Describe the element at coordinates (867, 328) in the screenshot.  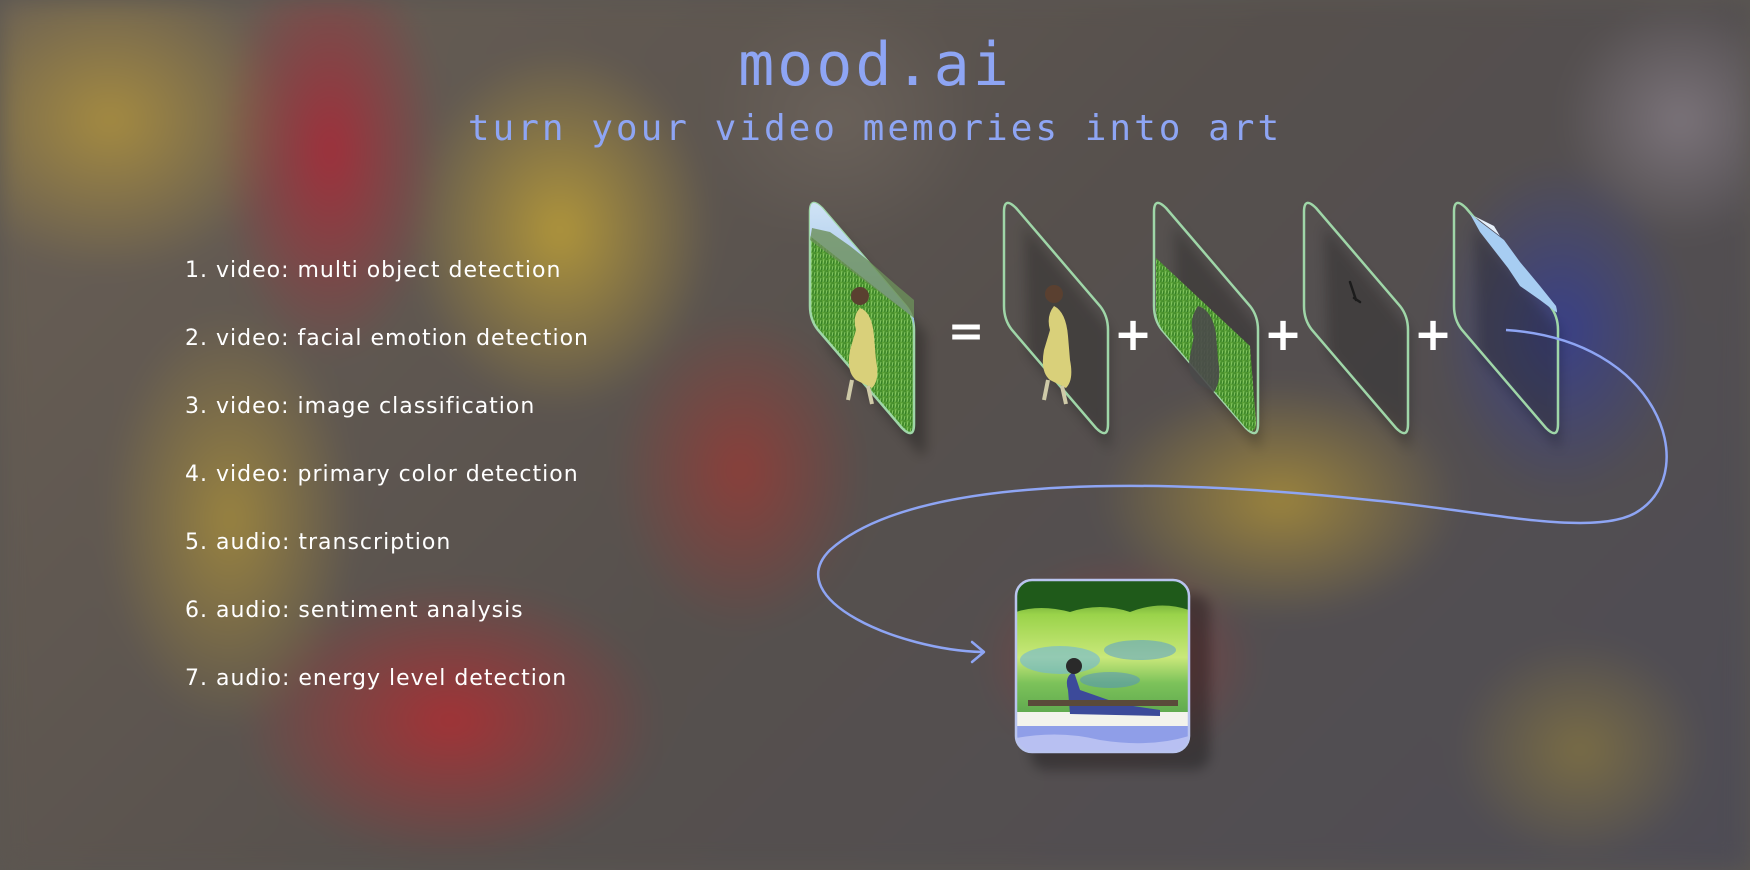
I see `video-frame-original` at that location.